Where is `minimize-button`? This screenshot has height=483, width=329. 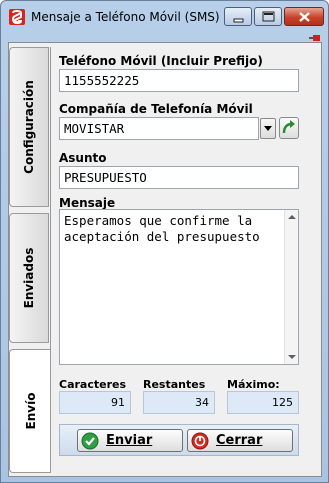 minimize-button is located at coordinates (238, 16).